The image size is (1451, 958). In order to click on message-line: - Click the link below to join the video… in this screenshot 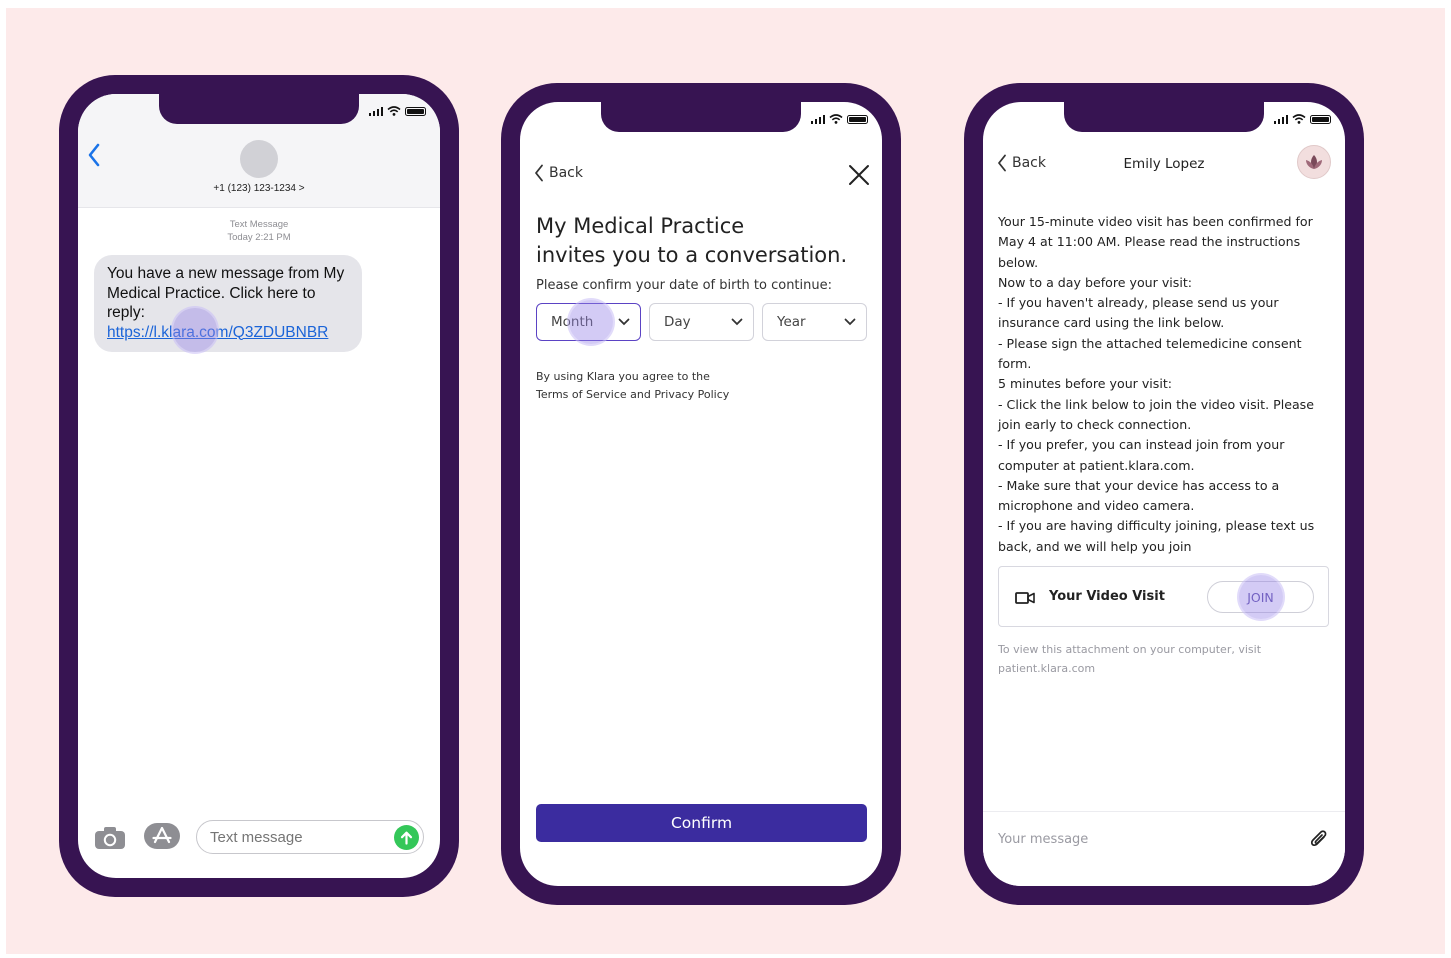, I will do `click(1156, 414)`.